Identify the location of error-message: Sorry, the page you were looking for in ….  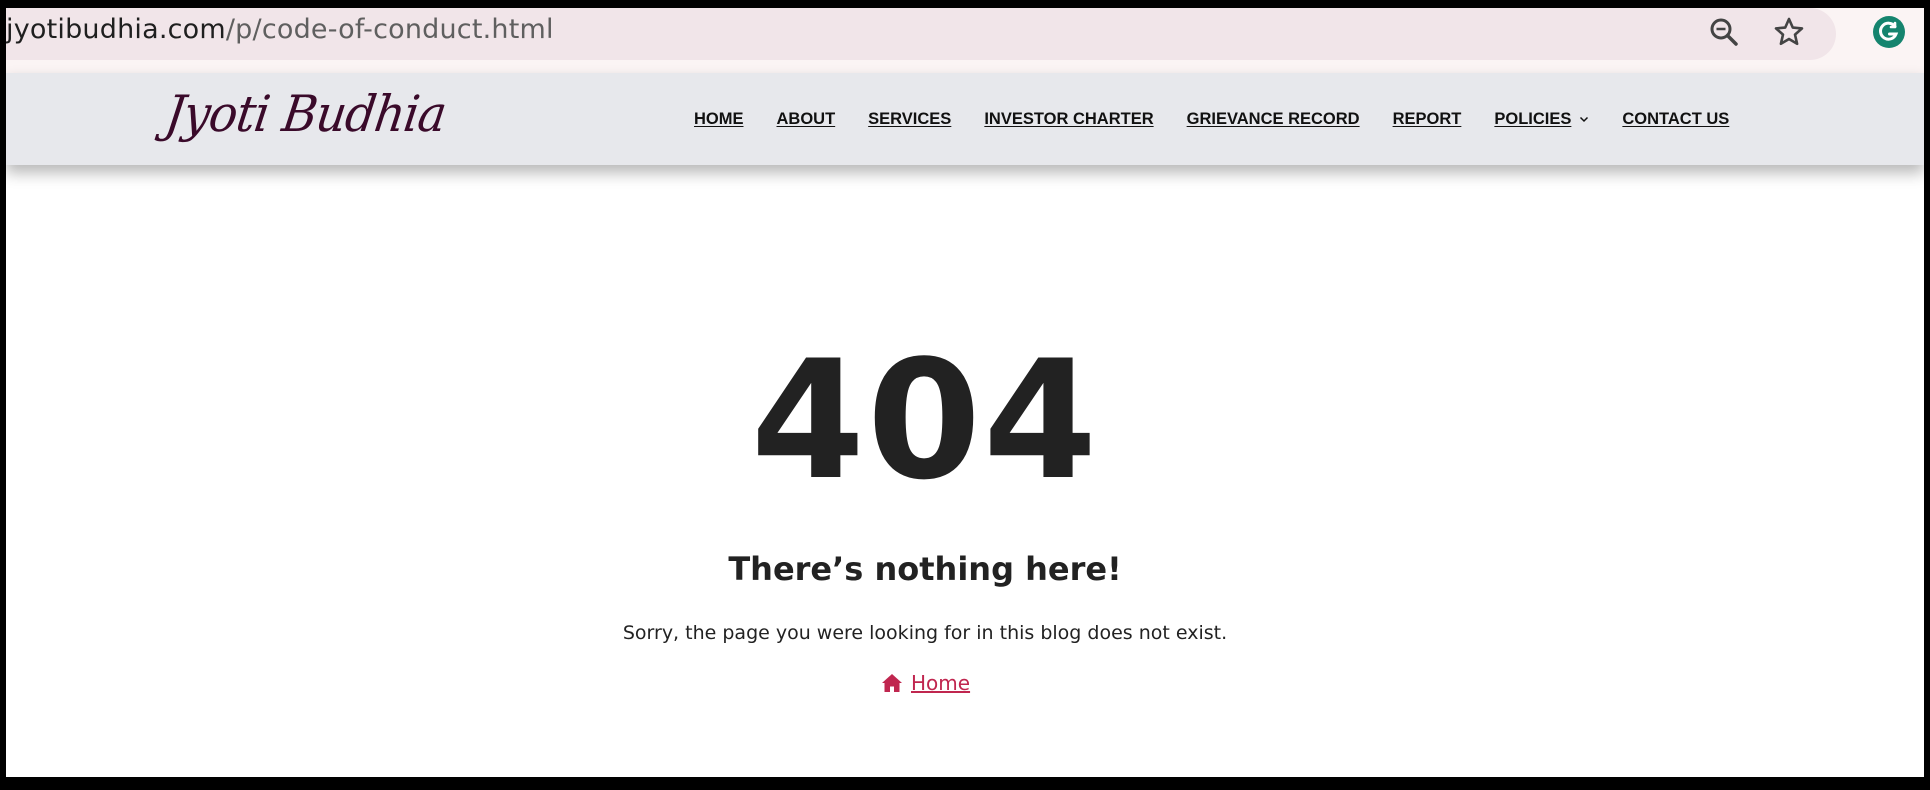
(925, 633).